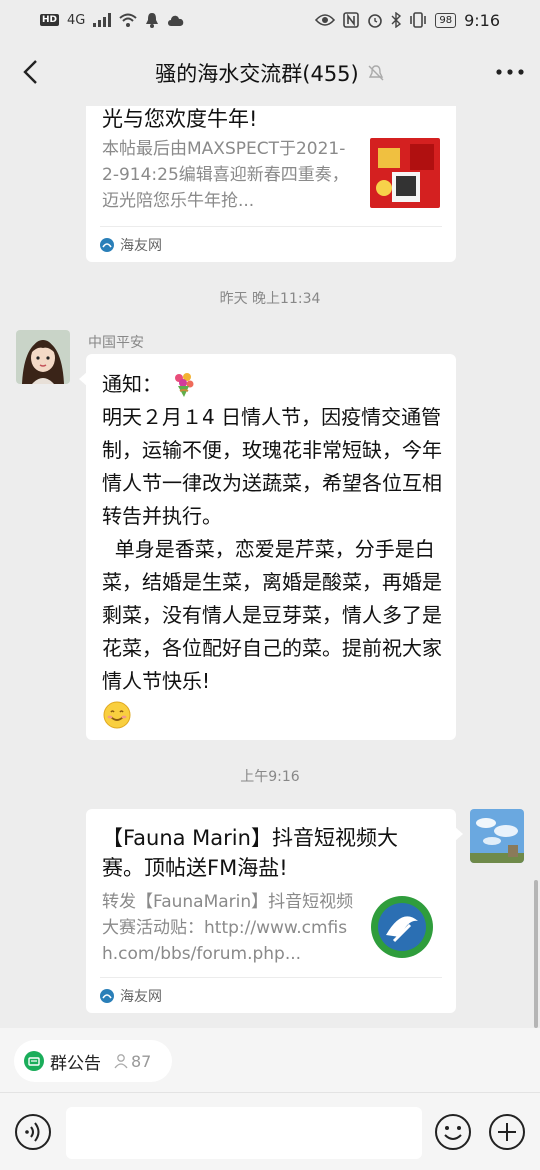 This screenshot has height=1170, width=540. What do you see at coordinates (152, 20) in the screenshot?
I see `notification-bell-icon` at bounding box center [152, 20].